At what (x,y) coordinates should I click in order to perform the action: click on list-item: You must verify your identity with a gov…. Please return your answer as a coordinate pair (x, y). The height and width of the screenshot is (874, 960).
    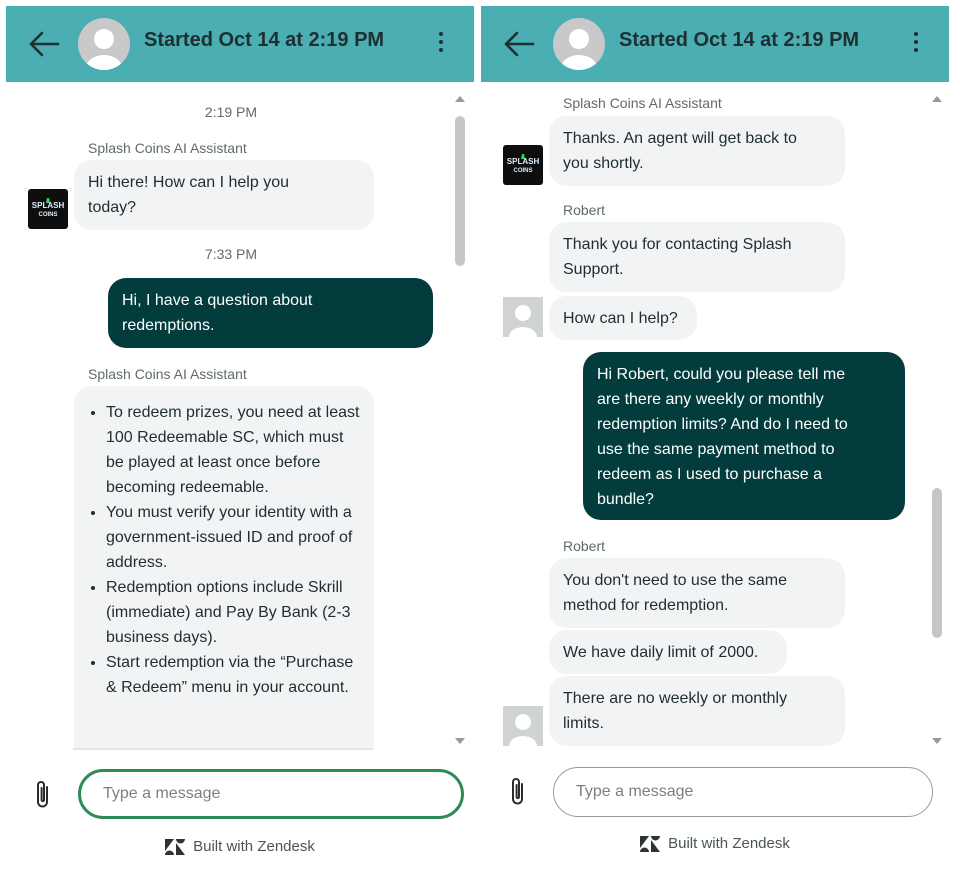
    Looking at the image, I should click on (233, 537).